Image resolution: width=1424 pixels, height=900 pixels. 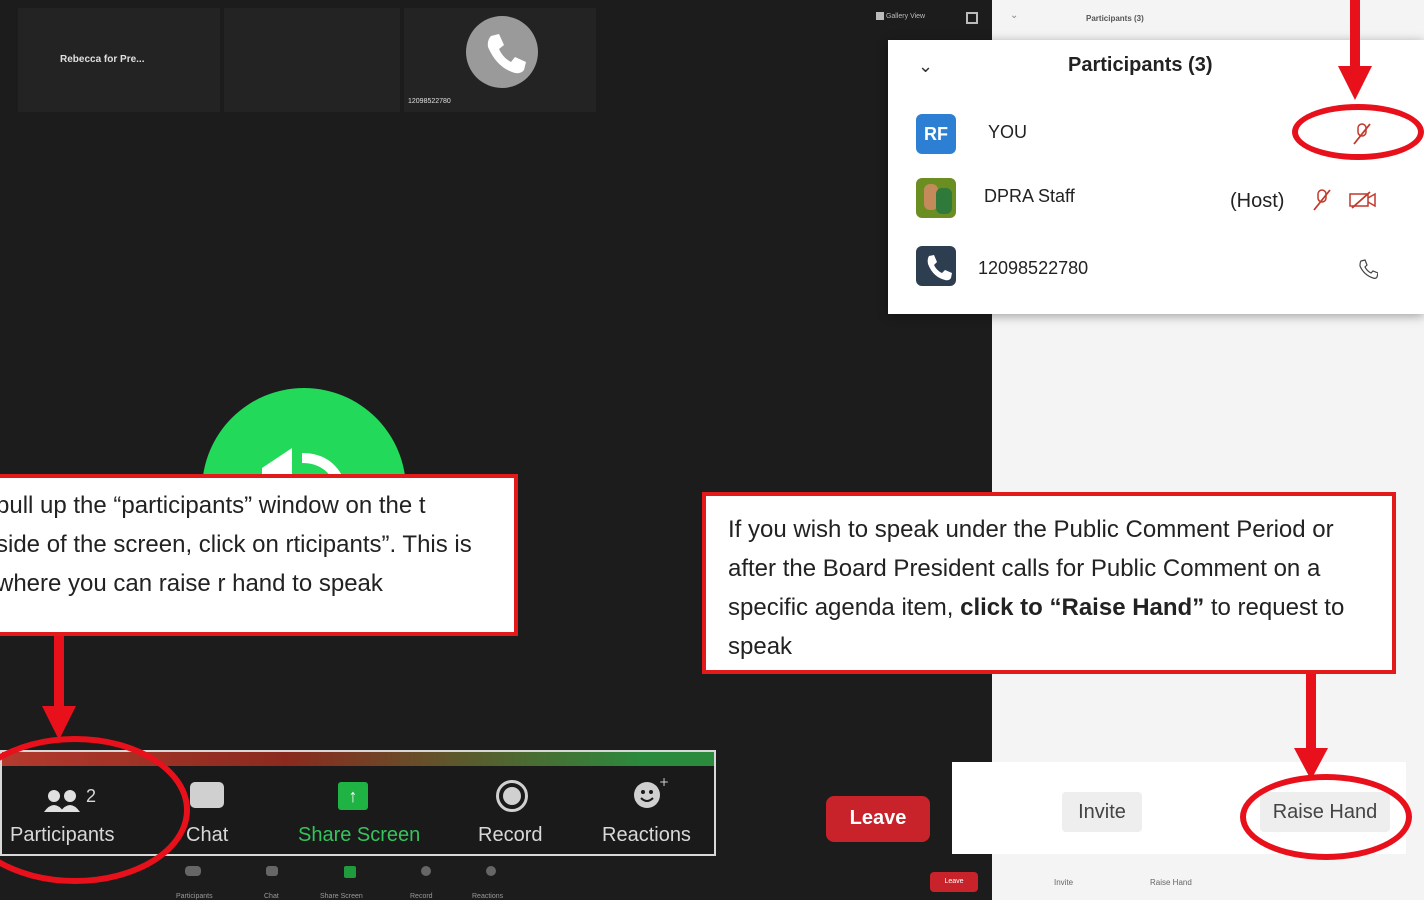 I want to click on tiny-leave-button: Leave, so click(x=954, y=882).